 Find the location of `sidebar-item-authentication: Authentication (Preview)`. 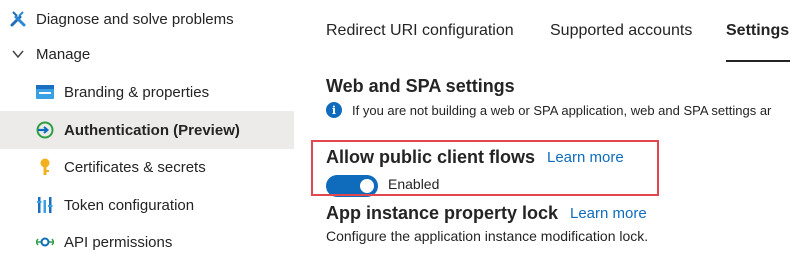

sidebar-item-authentication: Authentication (Preview) is located at coordinates (147, 130).